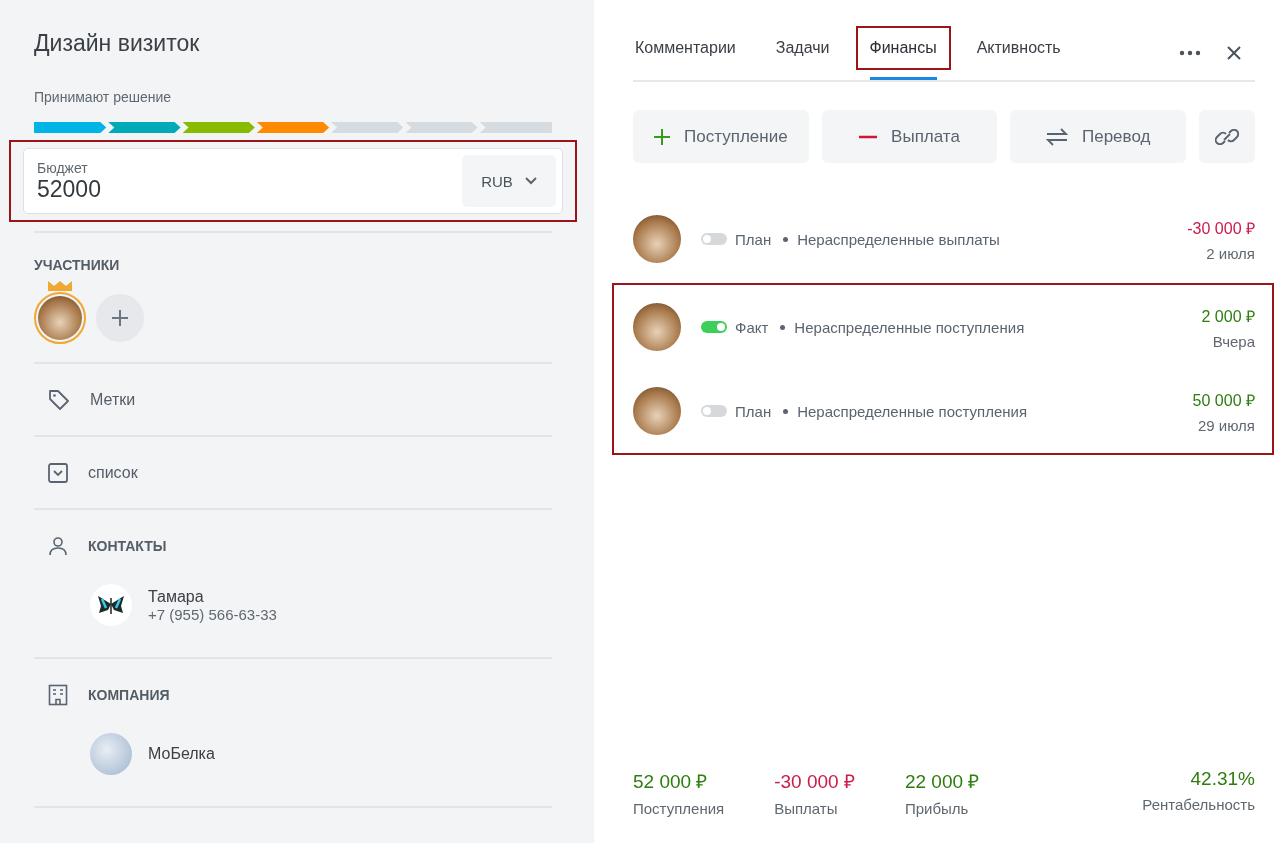 Image resolution: width=1282 pixels, height=843 pixels. I want to click on tab: Комментарии, so click(691, 48).